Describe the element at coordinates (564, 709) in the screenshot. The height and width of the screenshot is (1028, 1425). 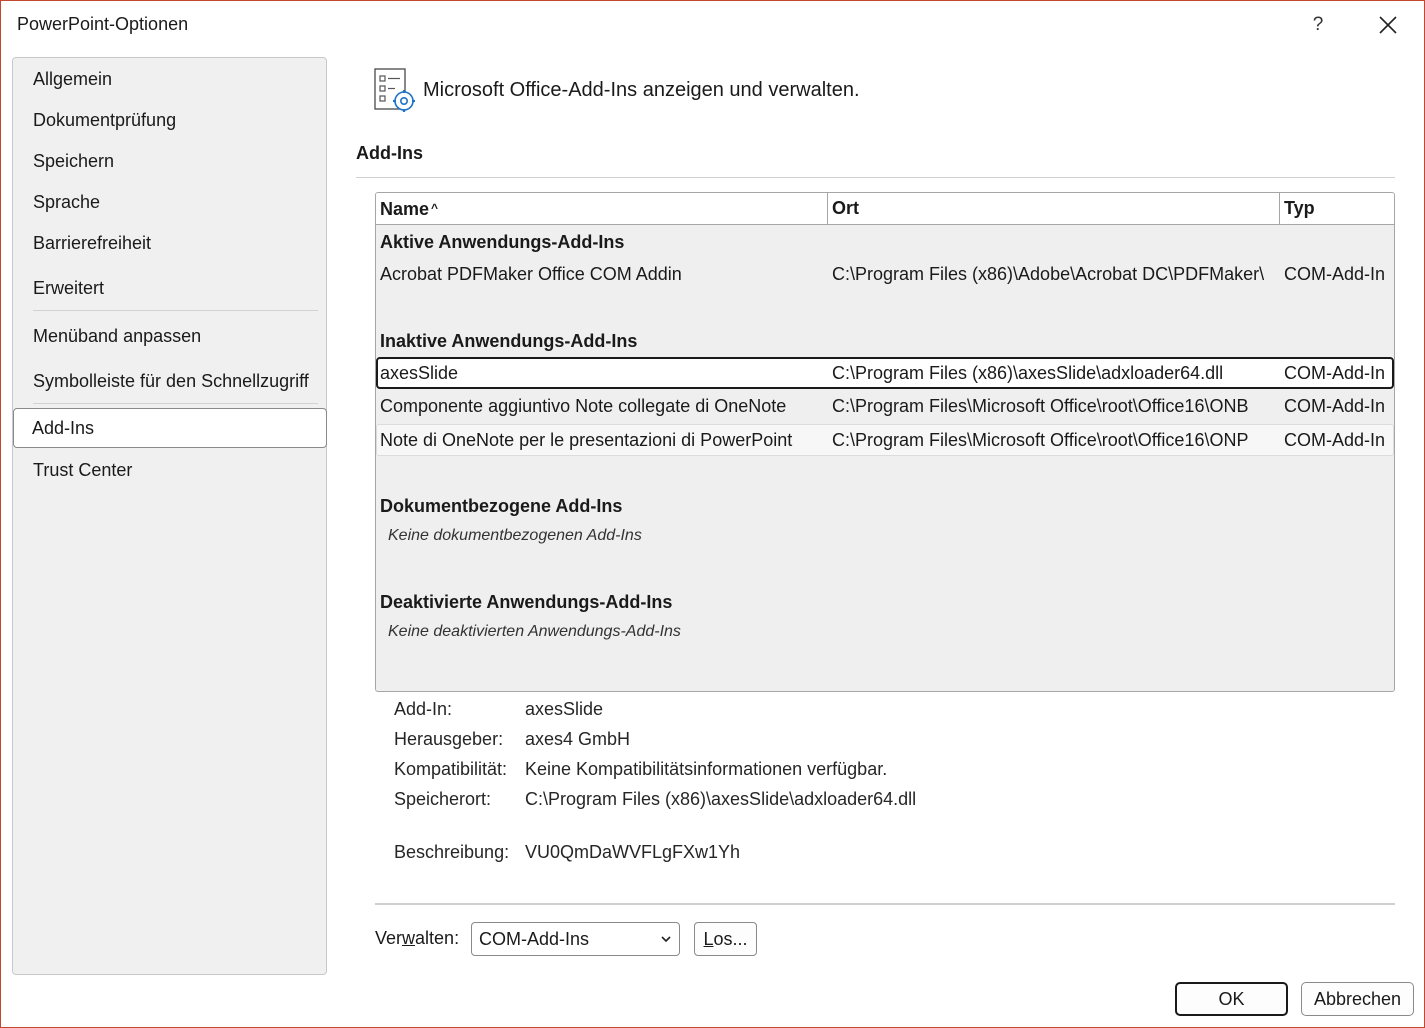
I see `detail-value-addin: axesSlide` at that location.